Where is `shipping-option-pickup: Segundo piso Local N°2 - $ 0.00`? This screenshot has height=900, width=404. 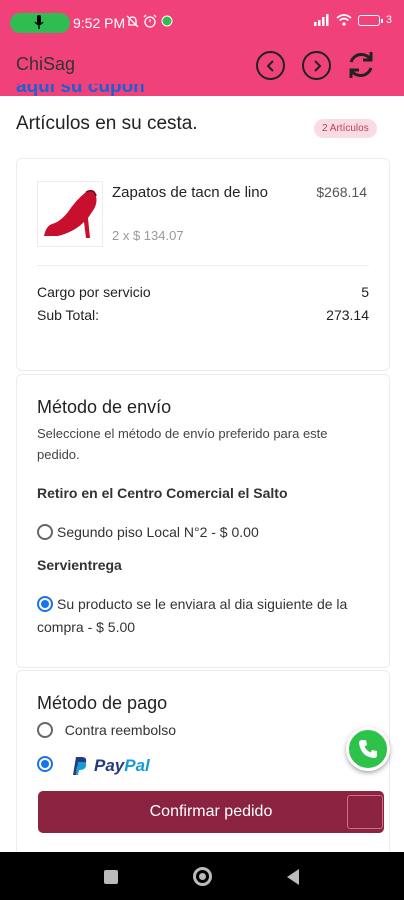 shipping-option-pickup: Segundo piso Local N°2 - $ 0.00 is located at coordinates (207, 532).